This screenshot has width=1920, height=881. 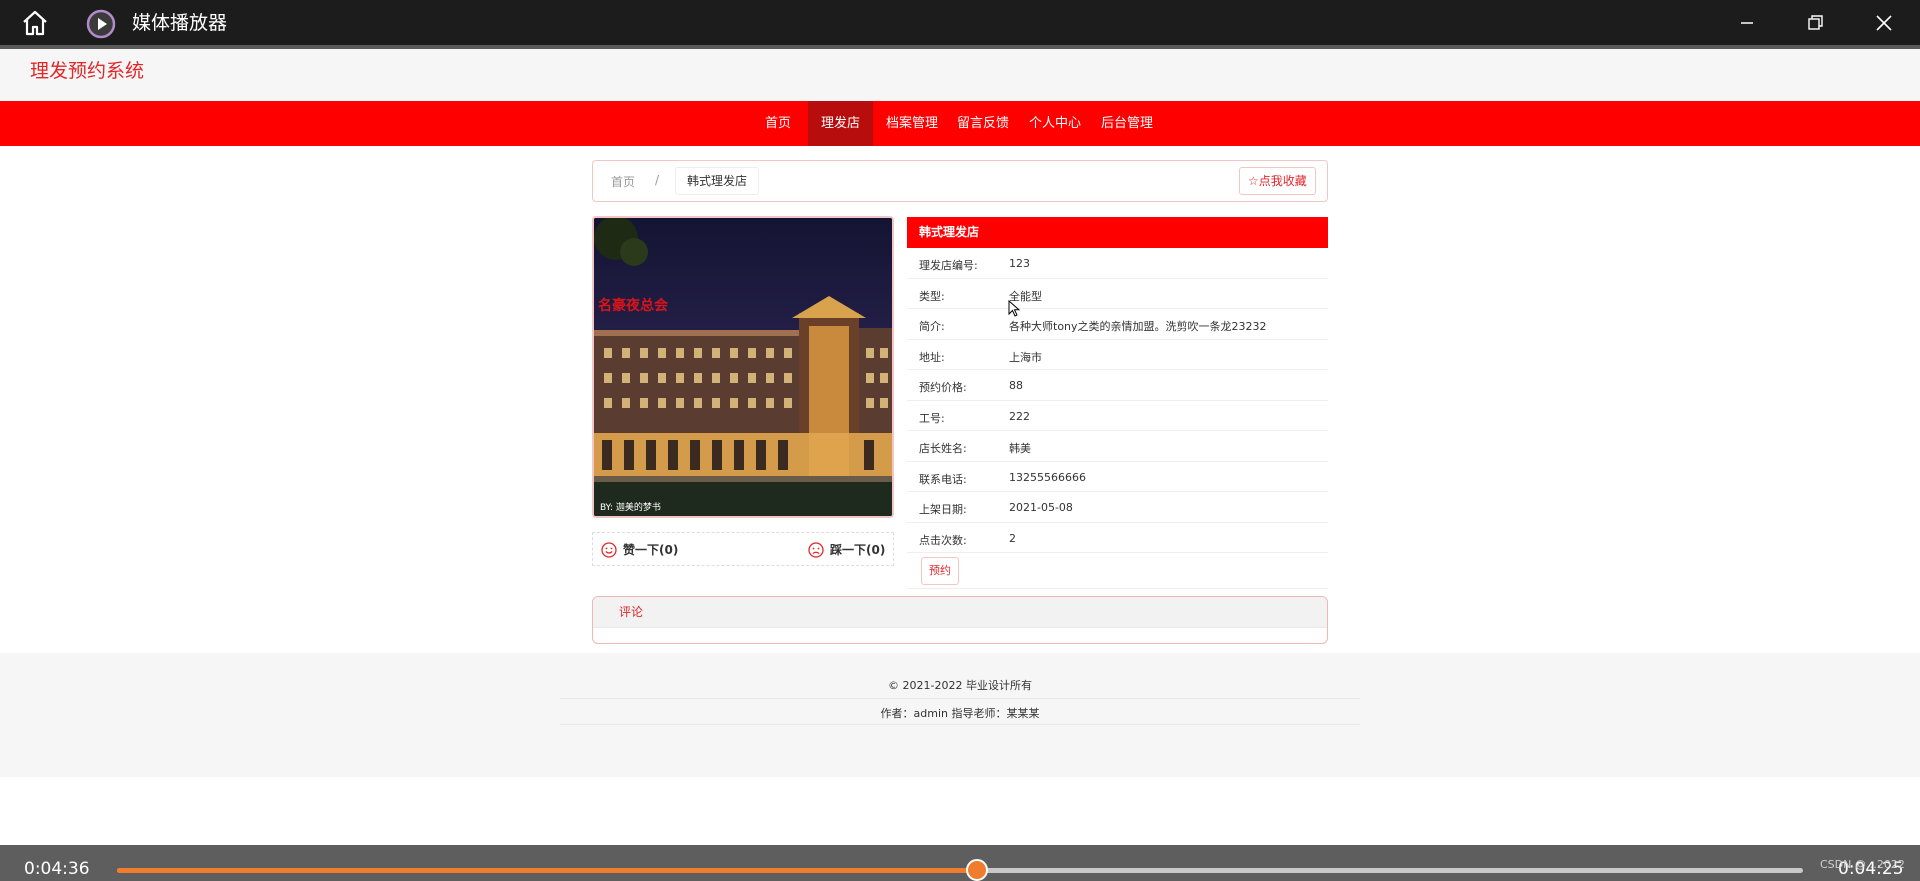 I want to click on footer-author: 作者：admin 指导老师：某某某, so click(x=960, y=713).